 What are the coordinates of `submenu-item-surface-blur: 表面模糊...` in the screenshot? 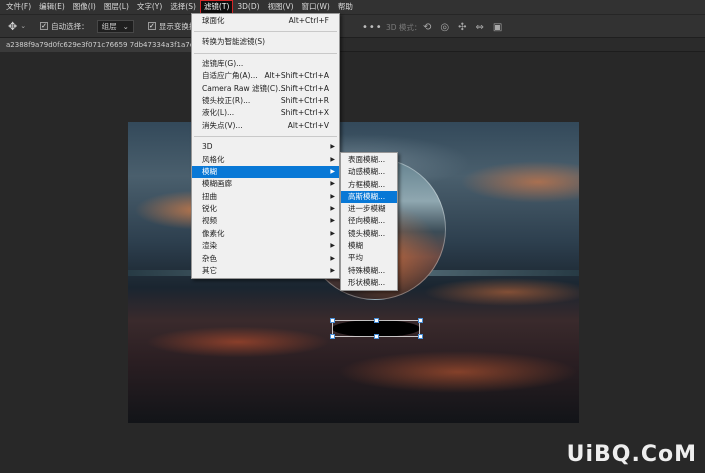 It's located at (369, 160).